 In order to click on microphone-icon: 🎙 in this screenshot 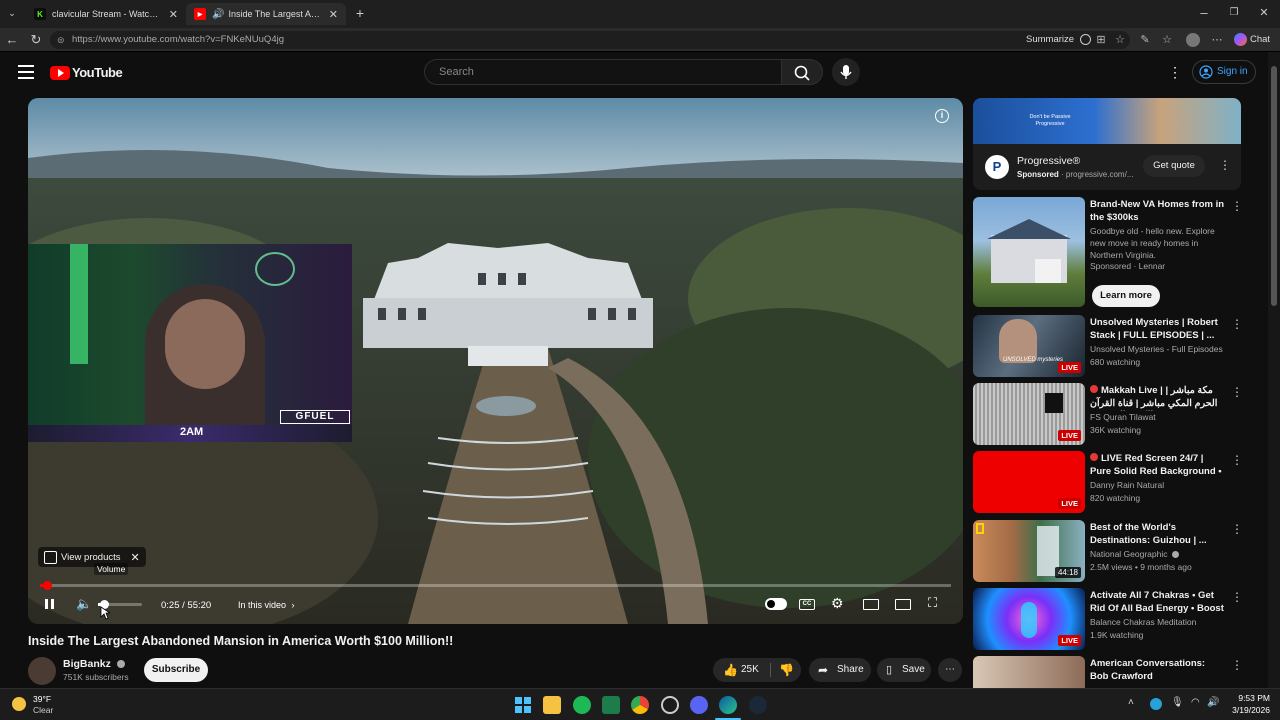, I will do `click(1177, 702)`.